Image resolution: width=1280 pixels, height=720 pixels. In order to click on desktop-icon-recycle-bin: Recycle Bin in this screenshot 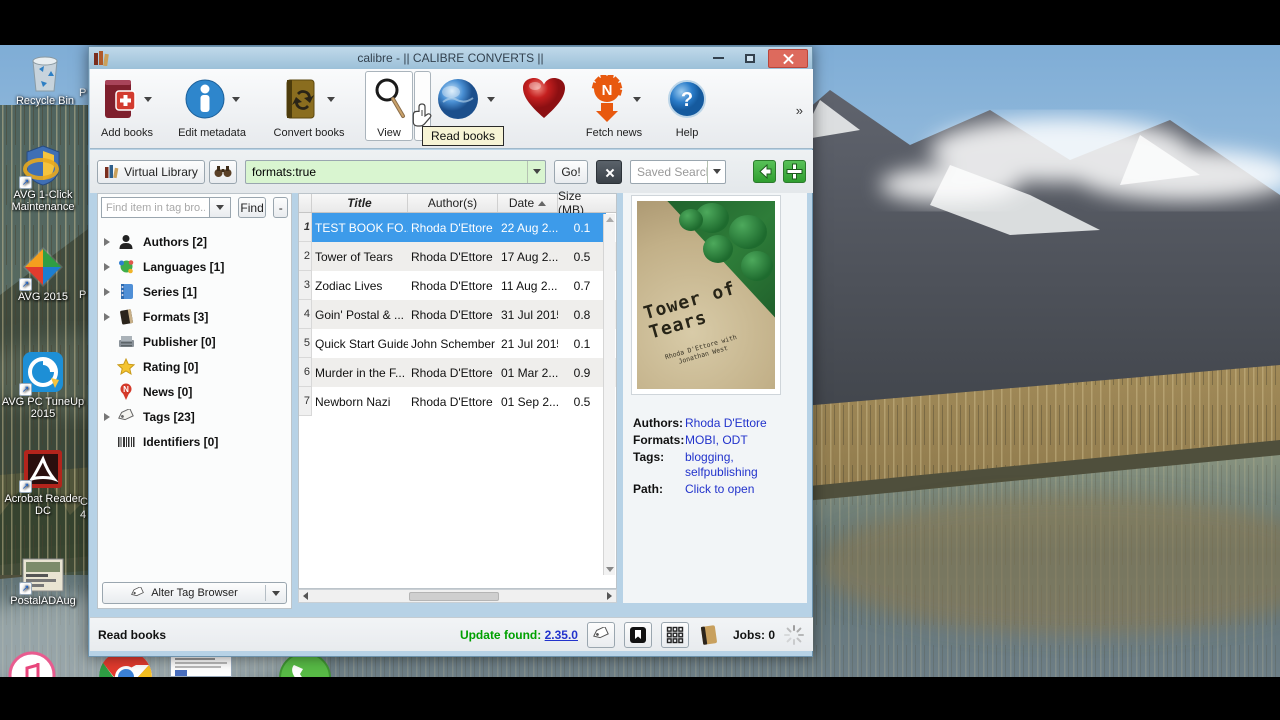, I will do `click(45, 78)`.